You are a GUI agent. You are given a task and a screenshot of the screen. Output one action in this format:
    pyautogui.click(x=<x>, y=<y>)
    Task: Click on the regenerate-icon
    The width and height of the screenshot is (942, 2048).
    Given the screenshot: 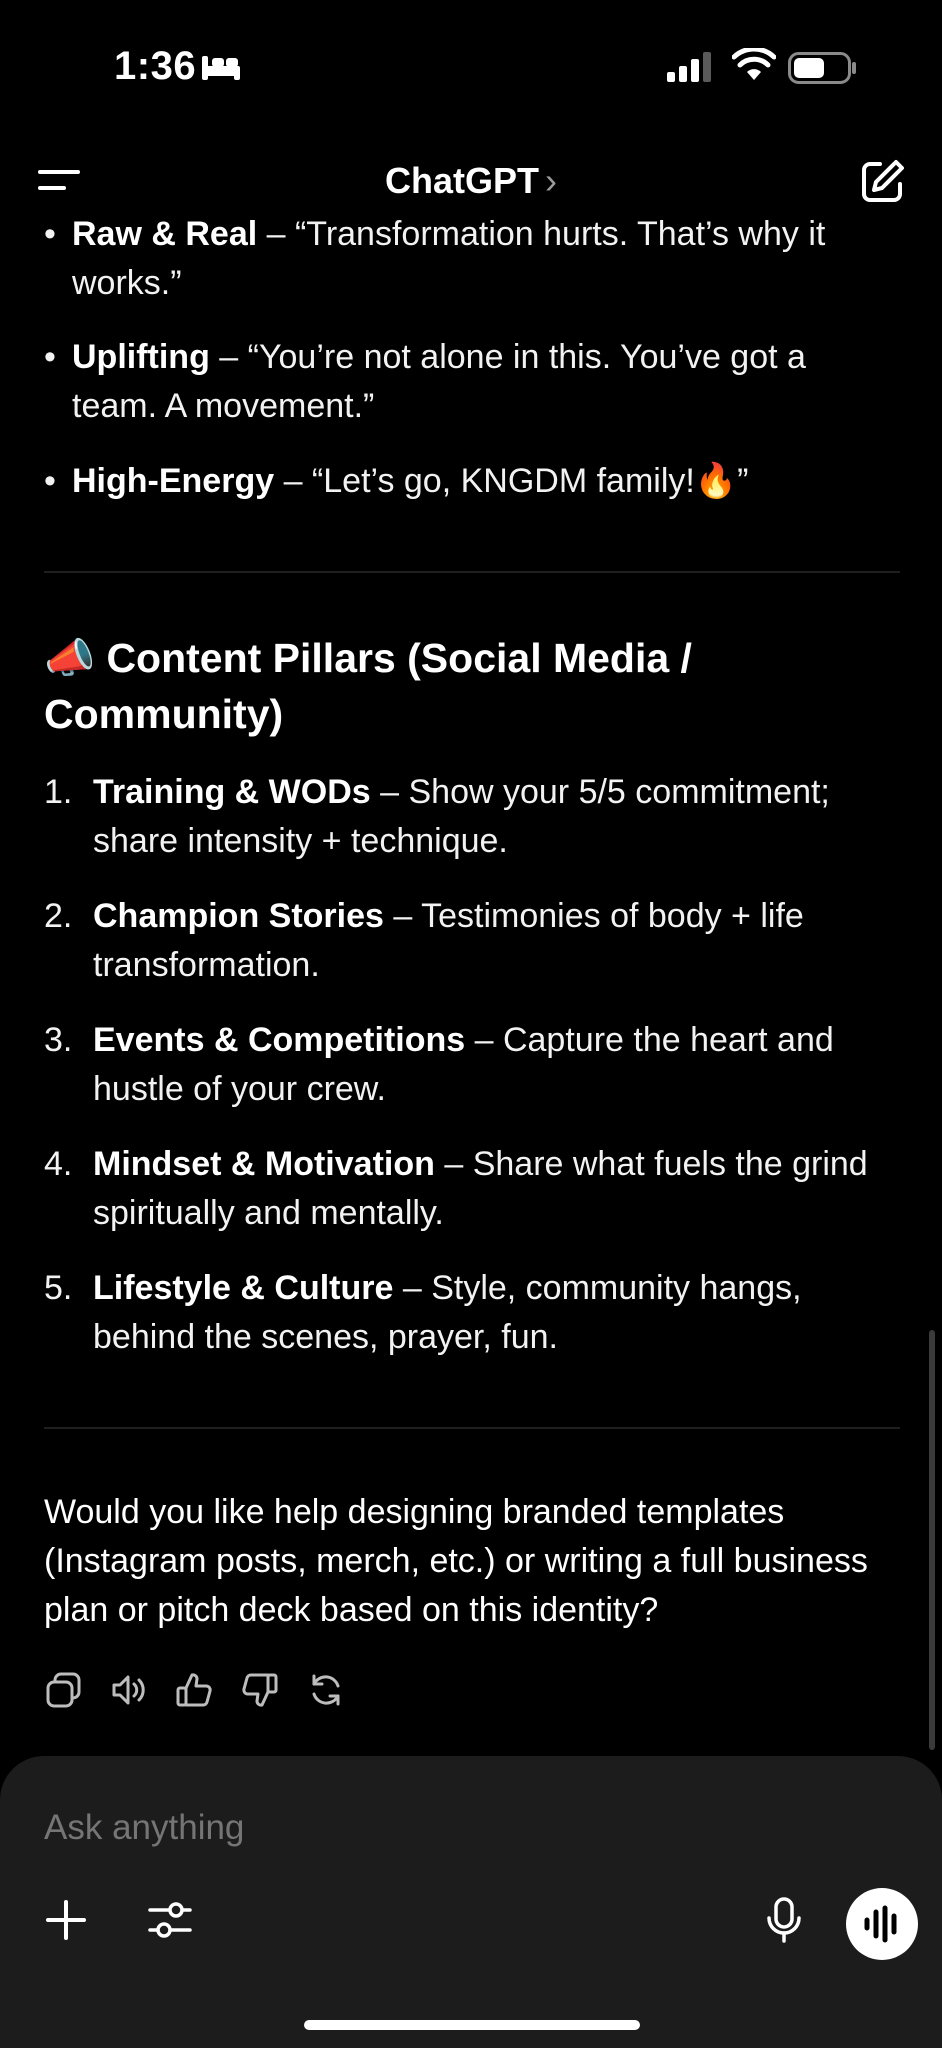 What is the action you would take?
    pyautogui.click(x=326, y=1690)
    